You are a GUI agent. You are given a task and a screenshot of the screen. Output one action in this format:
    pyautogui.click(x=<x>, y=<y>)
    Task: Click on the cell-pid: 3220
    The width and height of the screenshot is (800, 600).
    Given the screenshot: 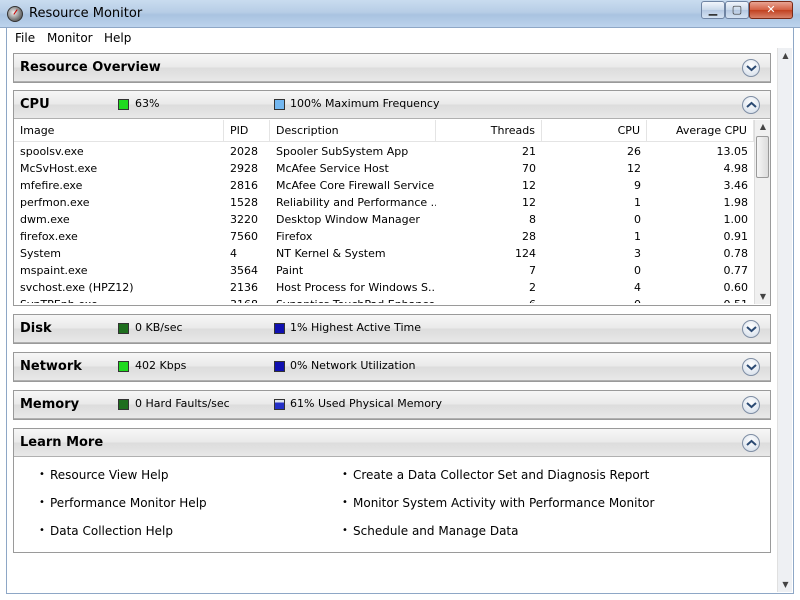 What is the action you would take?
    pyautogui.click(x=247, y=219)
    